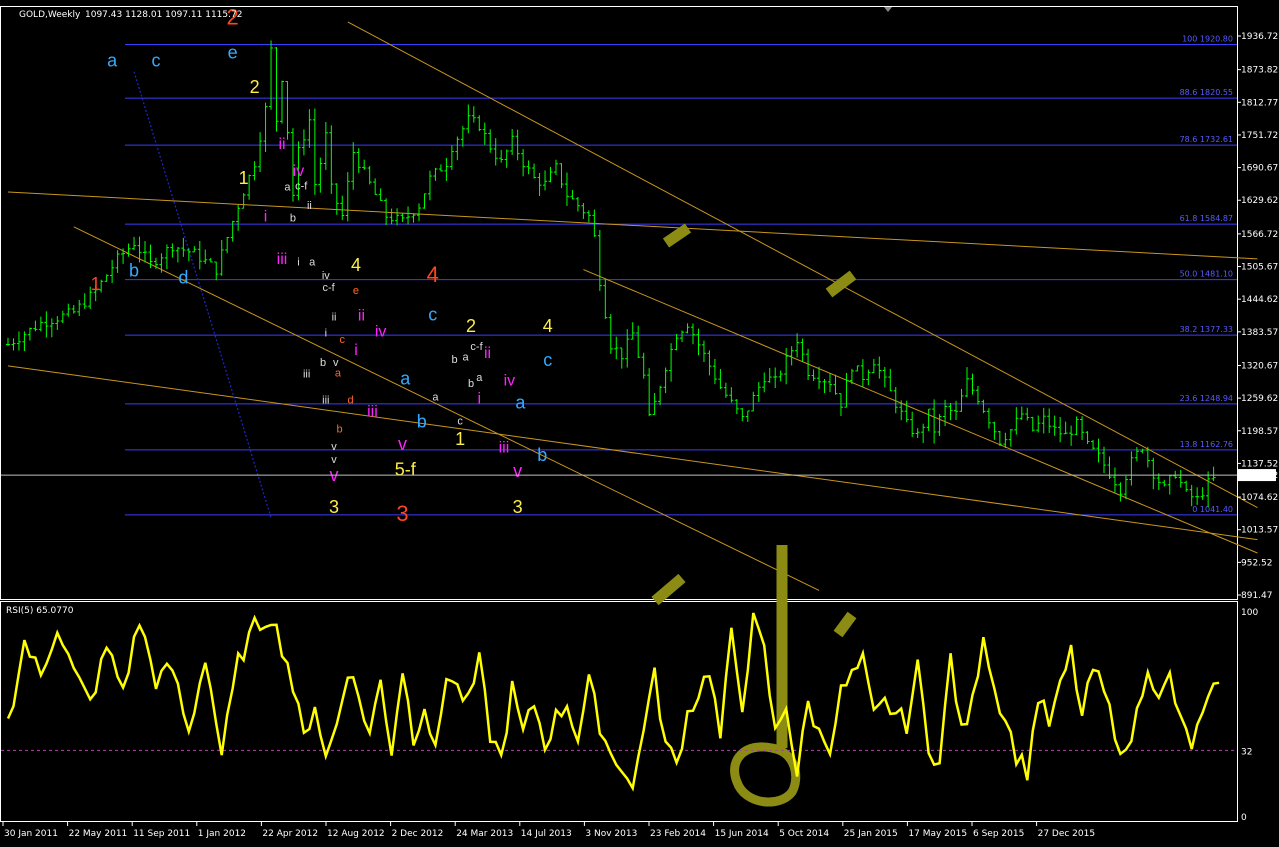  Describe the element at coordinates (163, 15) in the screenshot. I see `ohlc-label: 1097.43 1128.01 1097.11 1115.72` at that location.